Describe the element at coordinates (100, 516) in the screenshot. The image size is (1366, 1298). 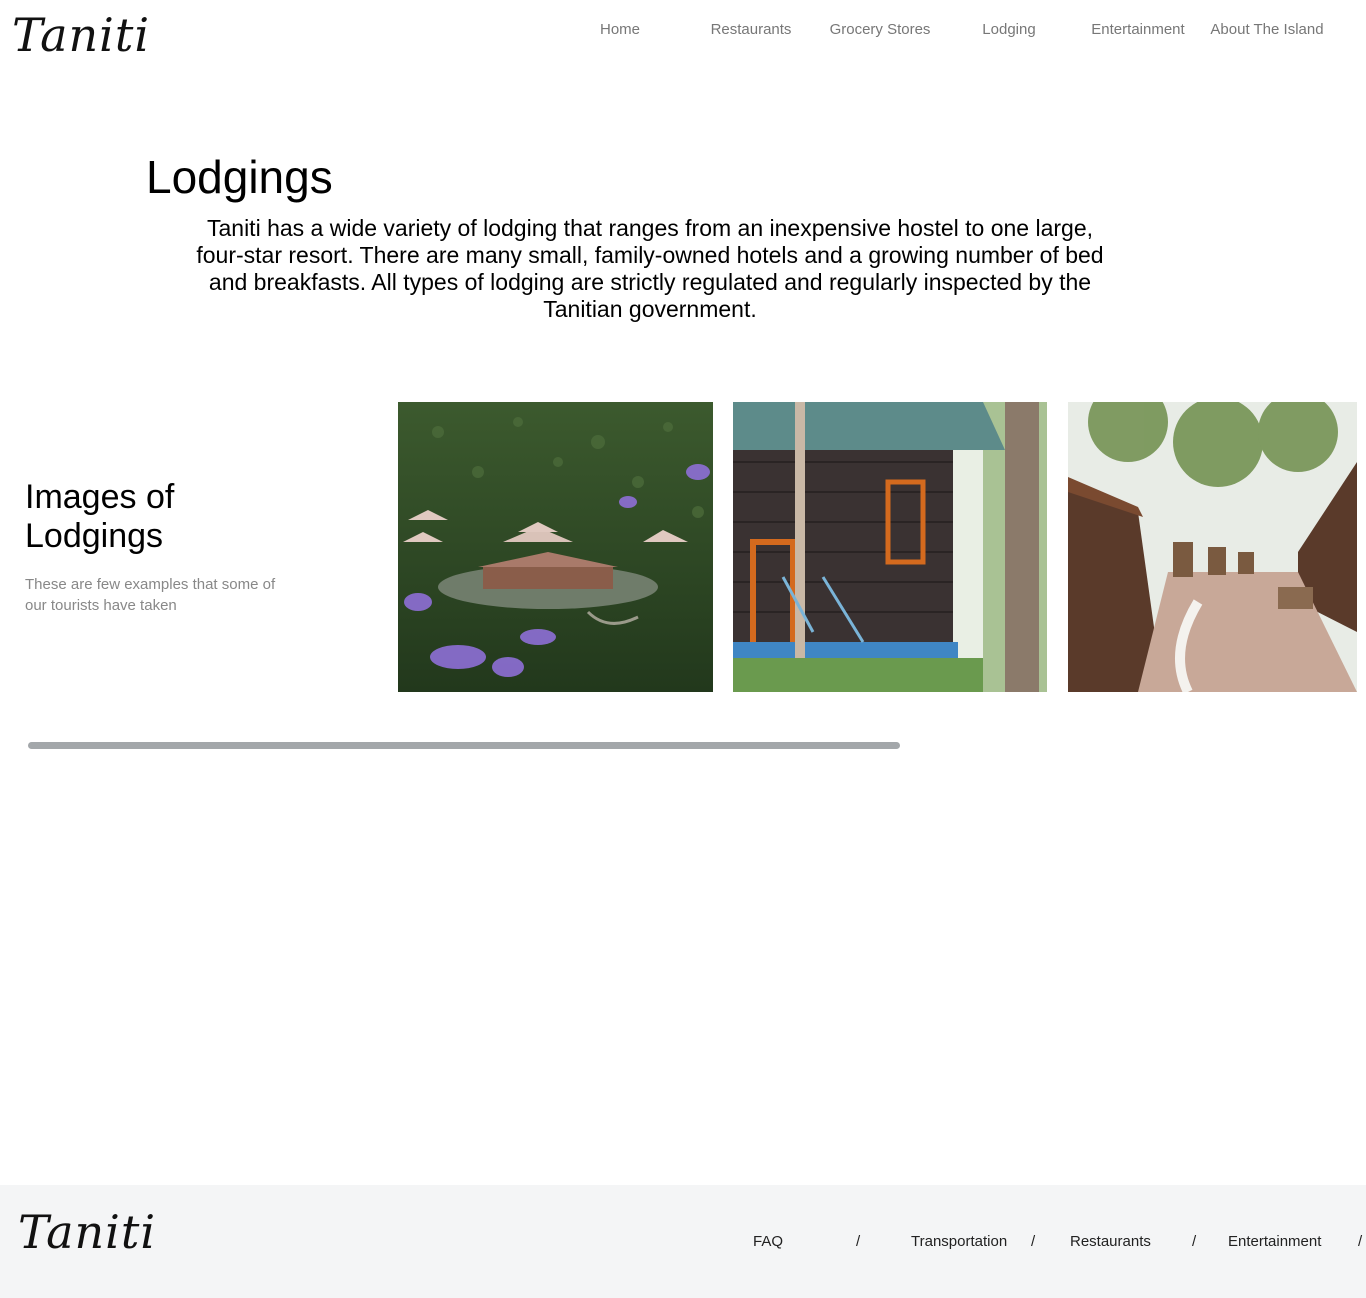
I see `gallery-heading: Images of Lodgings` at that location.